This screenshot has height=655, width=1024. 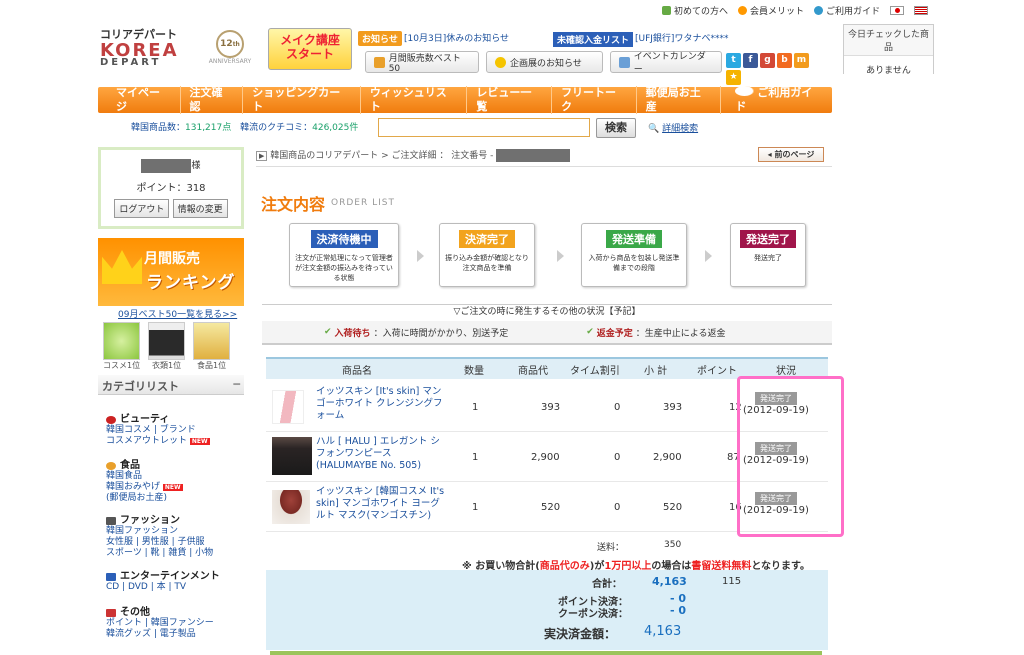 I want to click on unconfirmed-link: [UFJ銀行]ワタナベ****, so click(x=681, y=37).